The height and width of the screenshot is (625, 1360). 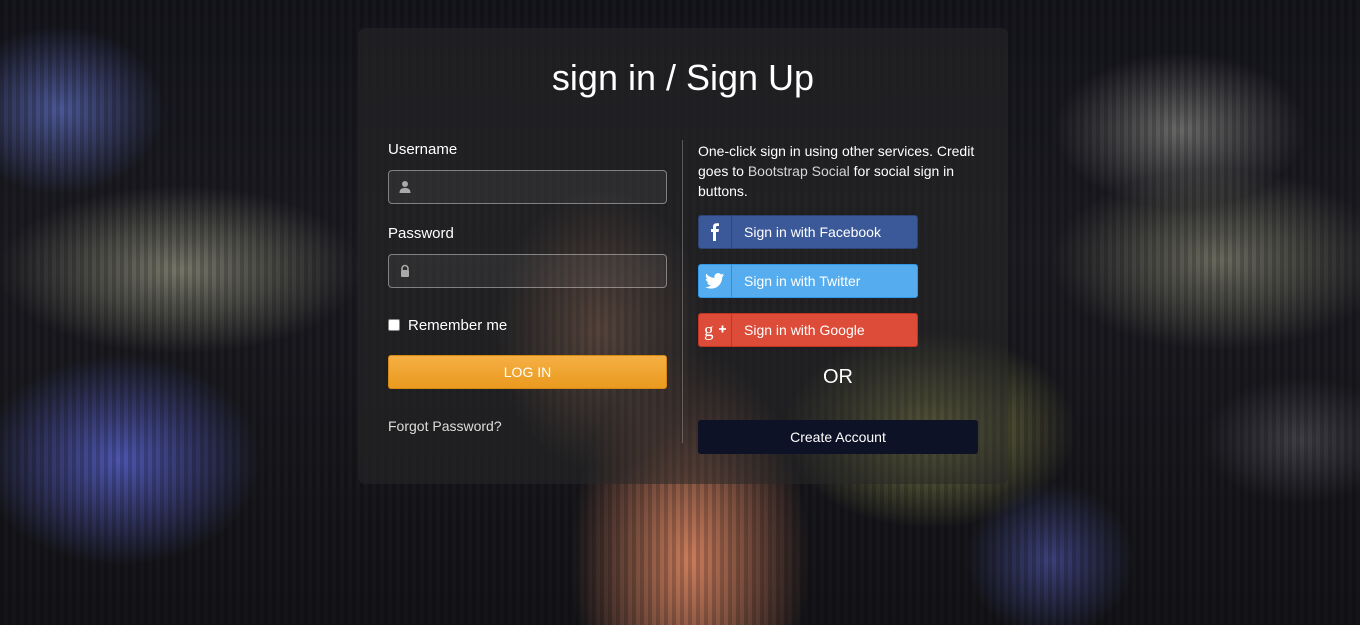 I want to click on google-plus-icon: g, so click(x=715, y=330).